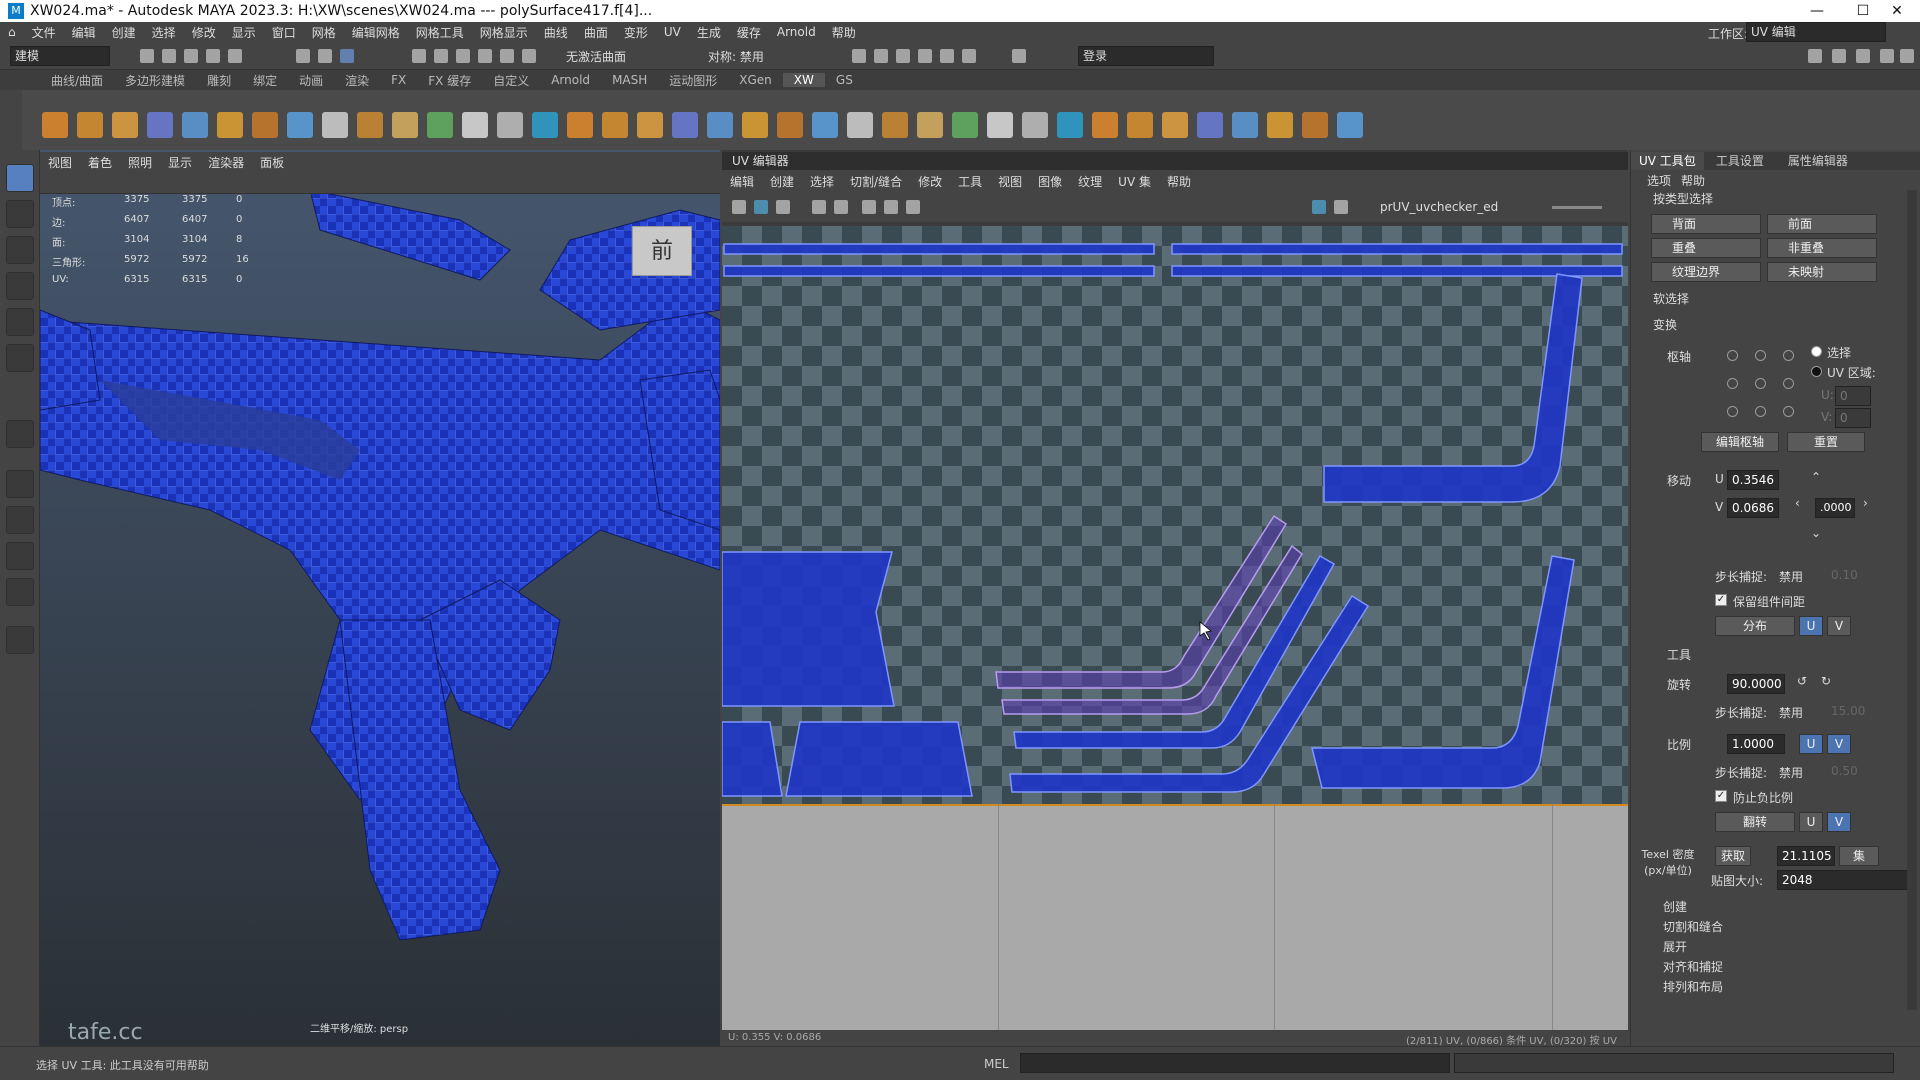 The height and width of the screenshot is (1080, 1920). Describe the element at coordinates (20, 286) in the screenshot. I see `move-tool-icon` at that location.